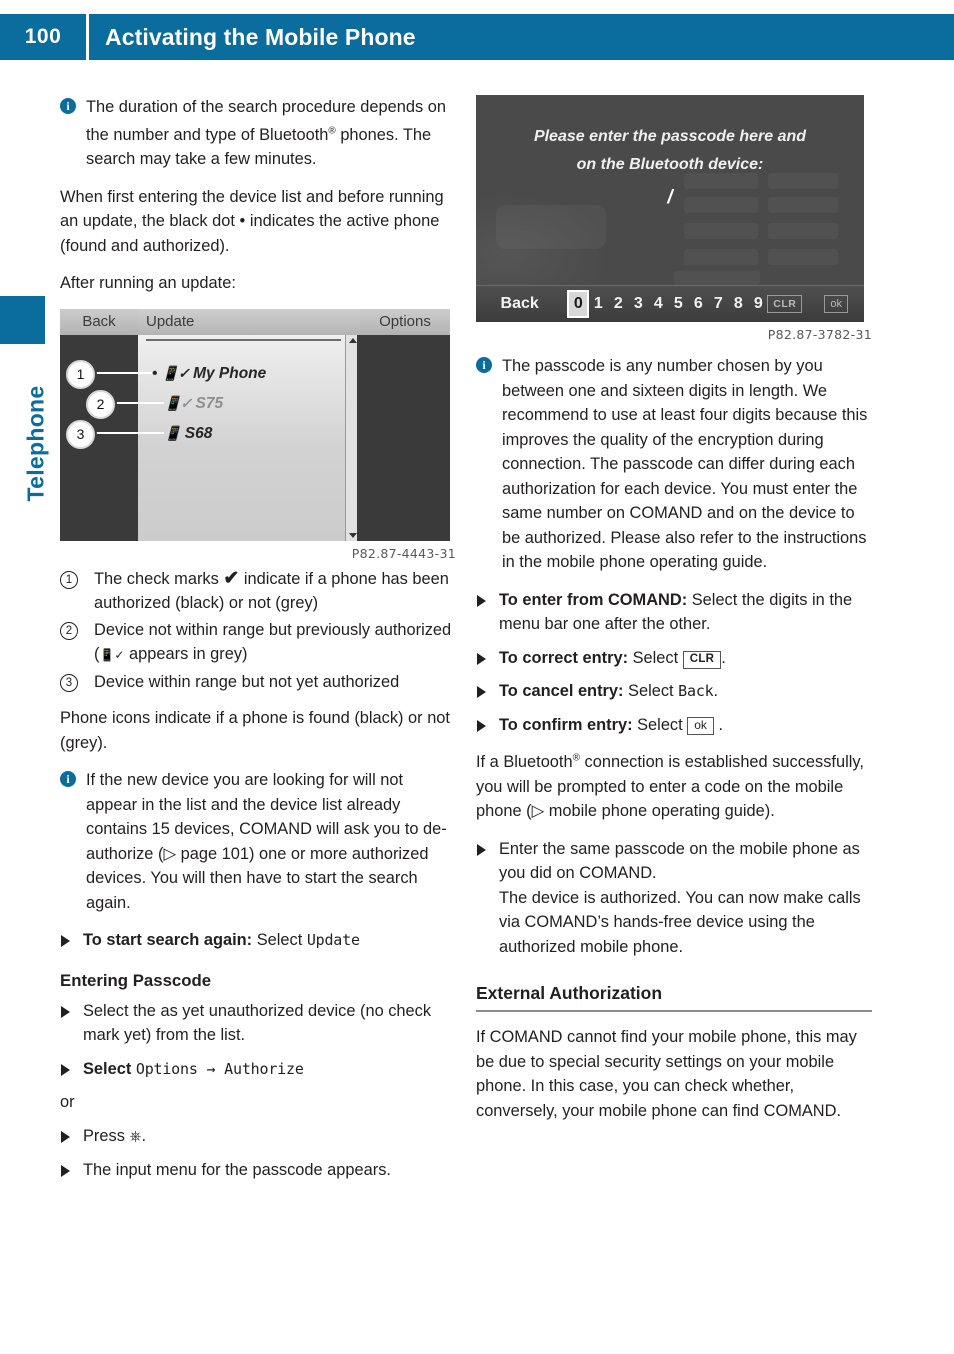 The height and width of the screenshot is (1354, 954). I want to click on legend-number: 2, so click(69, 630).